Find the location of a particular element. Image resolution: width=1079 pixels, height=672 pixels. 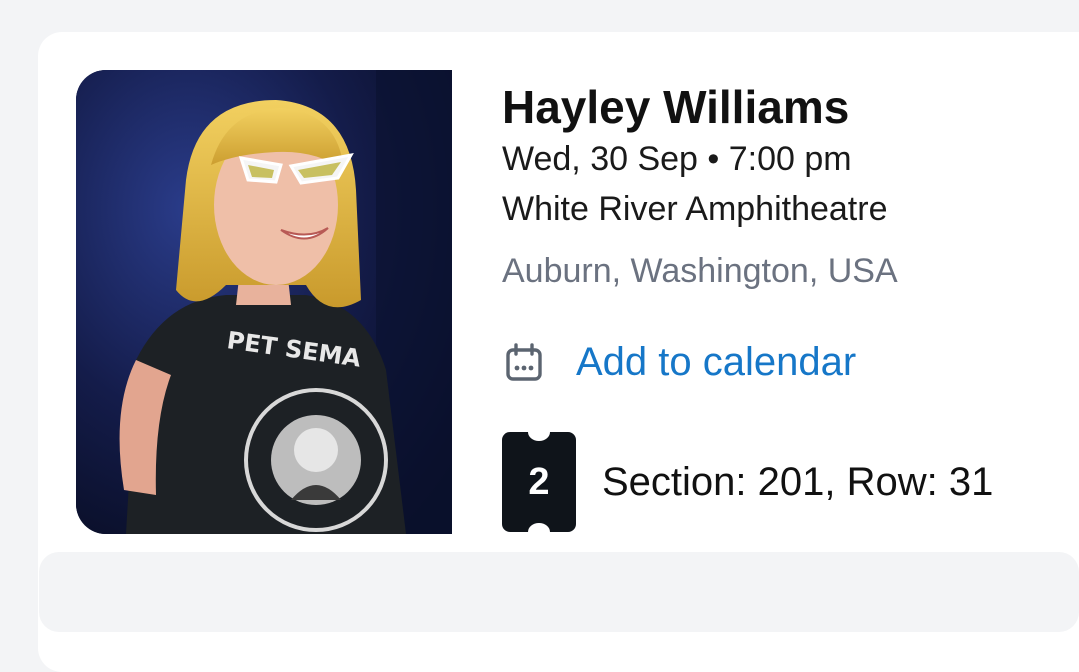

event-location: Auburn, Washington, USA is located at coordinates (700, 271).